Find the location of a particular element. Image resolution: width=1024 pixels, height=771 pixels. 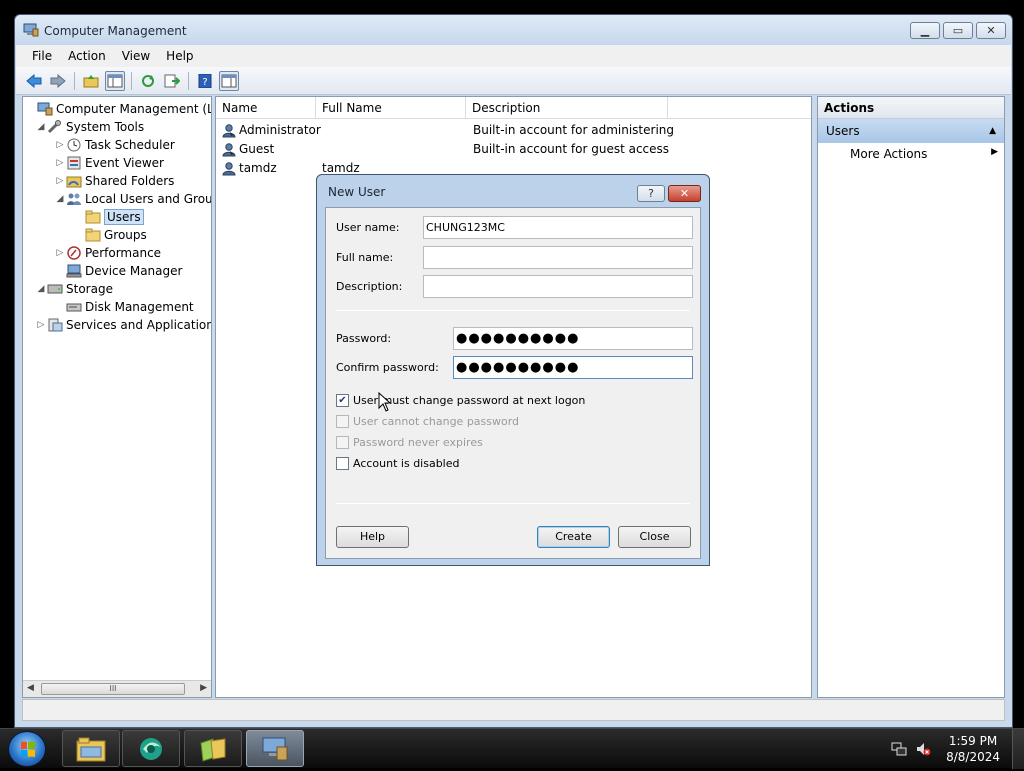

tree-item-disk-management: Disk Management is located at coordinates (124, 307).